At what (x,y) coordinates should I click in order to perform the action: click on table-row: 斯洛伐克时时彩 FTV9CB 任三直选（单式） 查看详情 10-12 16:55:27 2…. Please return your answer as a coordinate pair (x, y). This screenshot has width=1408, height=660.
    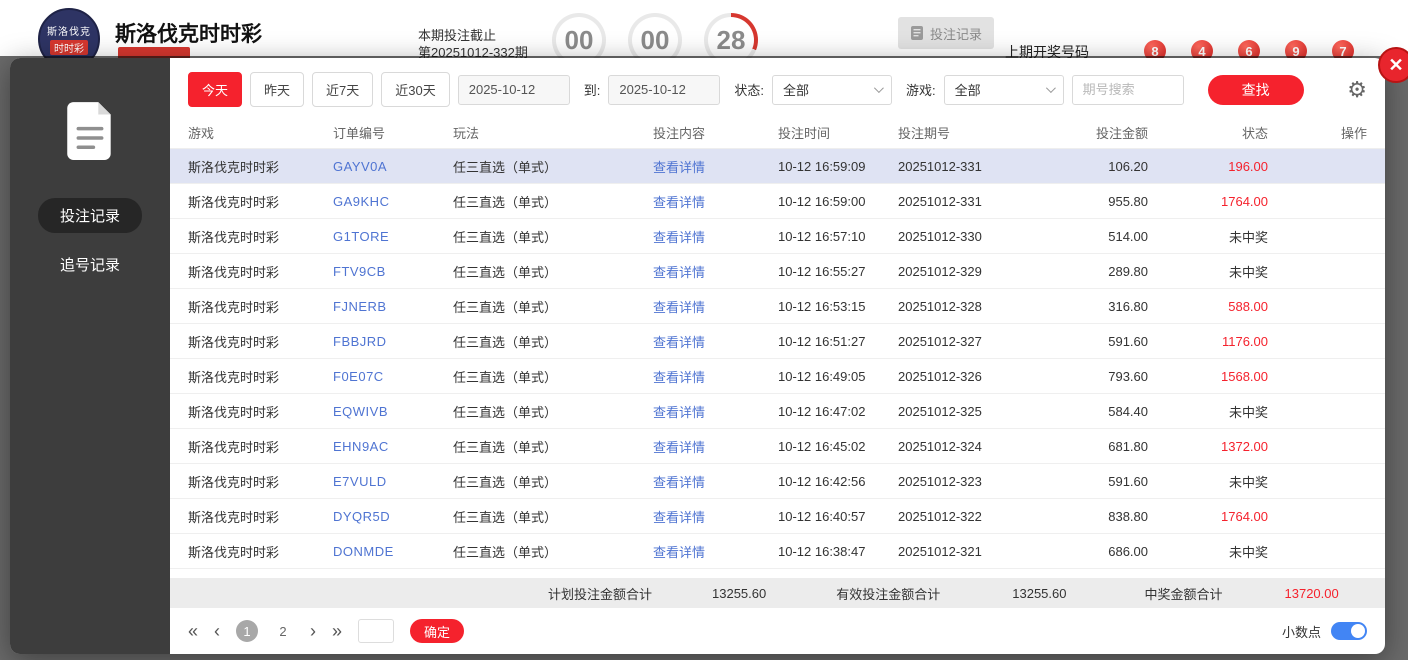
    Looking at the image, I should click on (777, 271).